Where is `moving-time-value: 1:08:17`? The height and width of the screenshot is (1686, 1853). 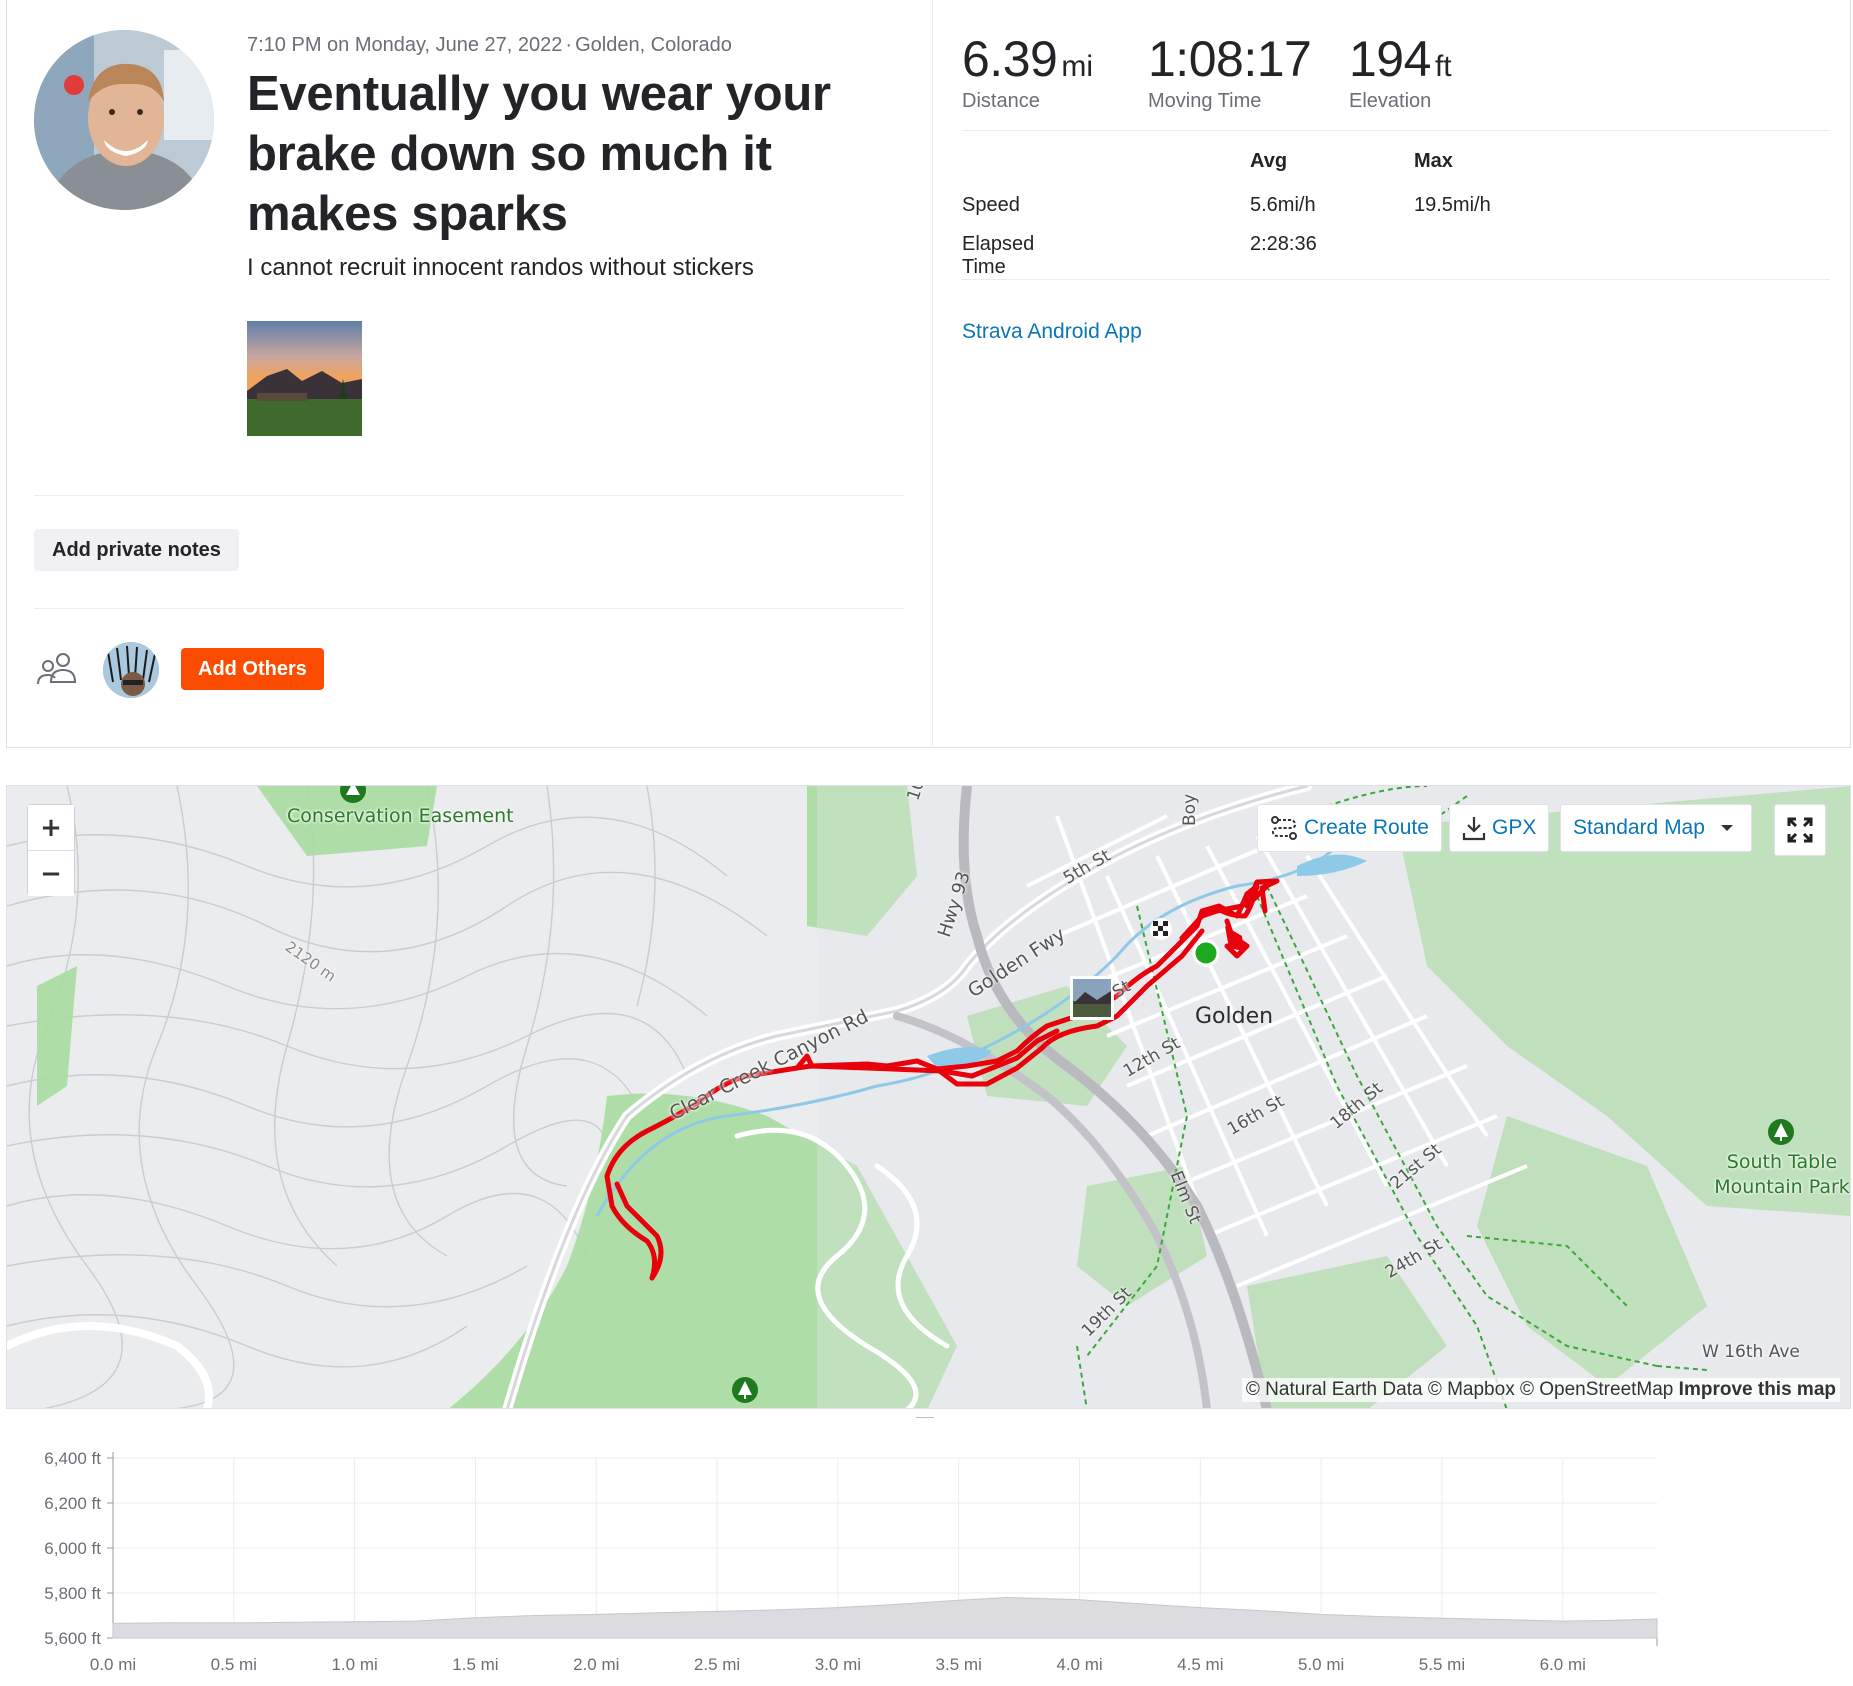 moving-time-value: 1:08:17 is located at coordinates (1230, 59).